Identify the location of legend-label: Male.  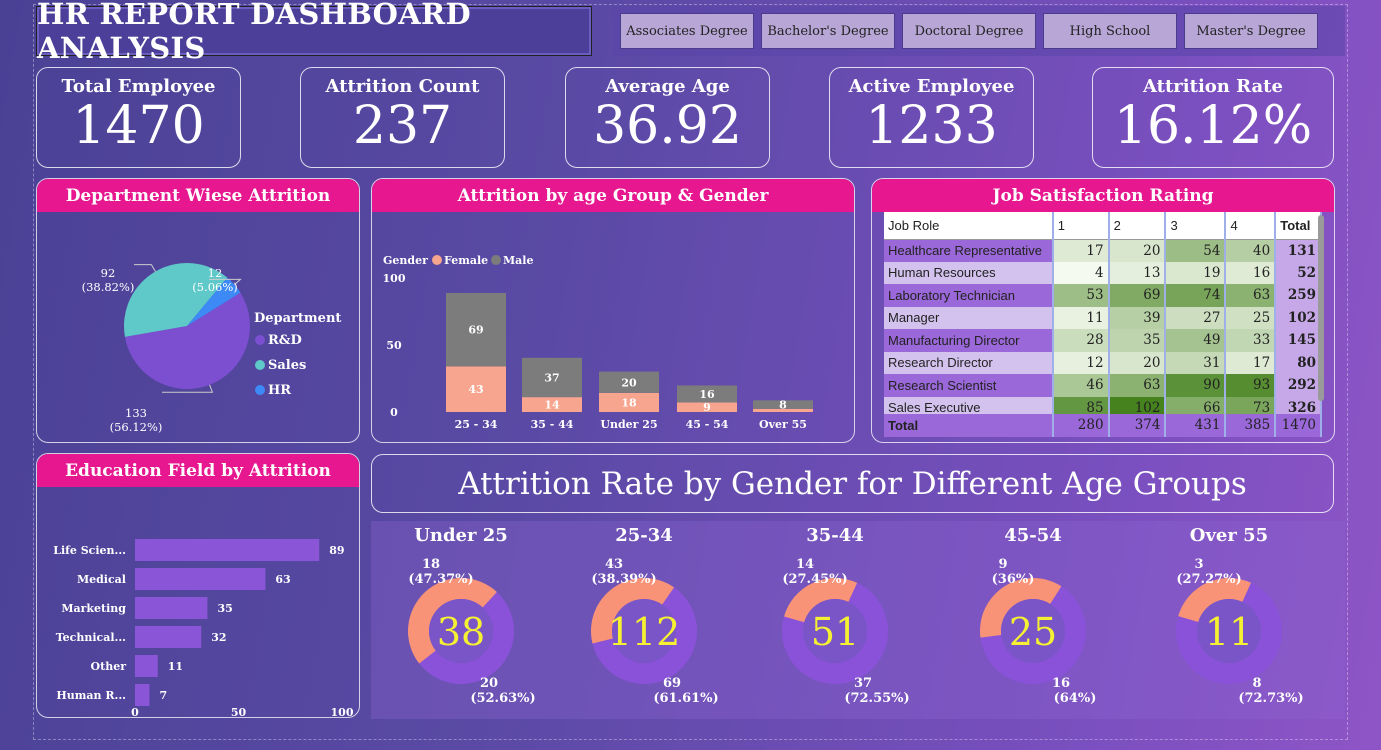
(518, 260).